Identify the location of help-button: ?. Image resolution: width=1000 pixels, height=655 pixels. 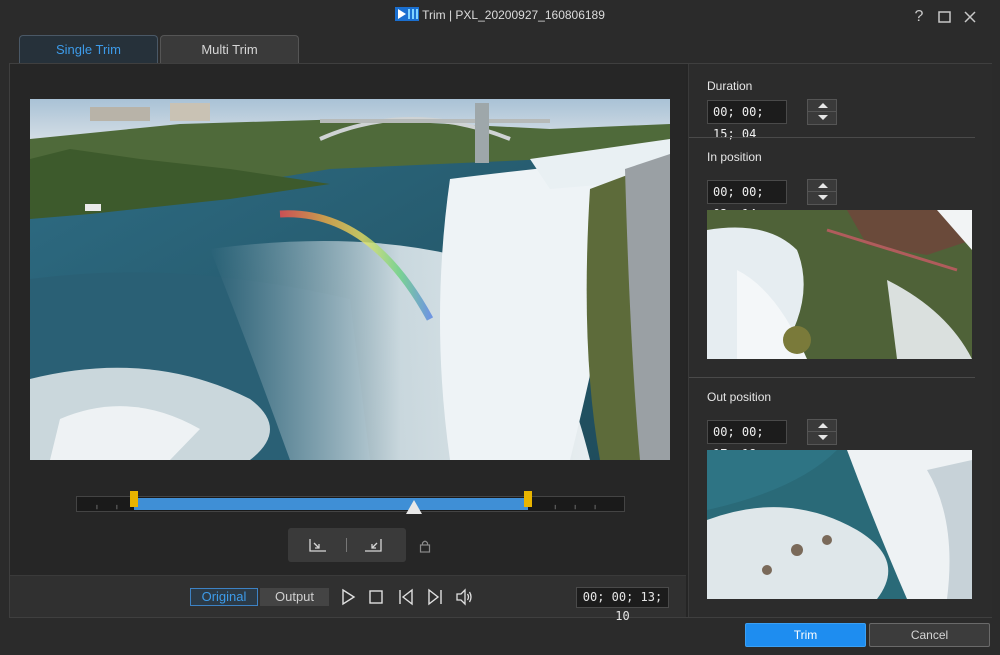
(919, 17).